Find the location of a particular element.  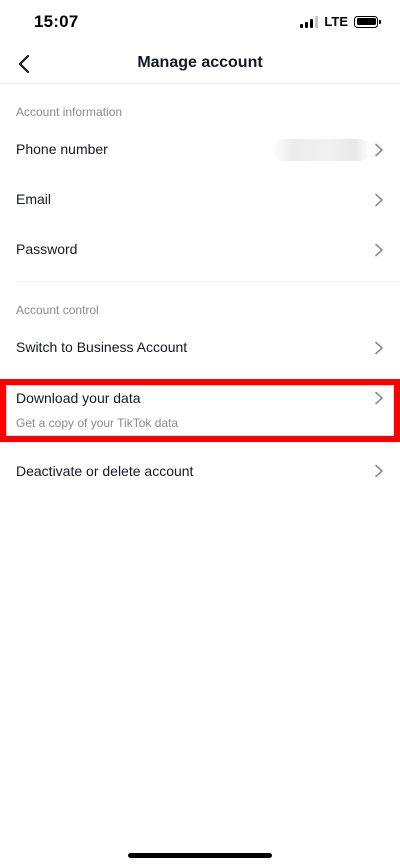

status-bar: 15:07 LTE is located at coordinates (200, 22).